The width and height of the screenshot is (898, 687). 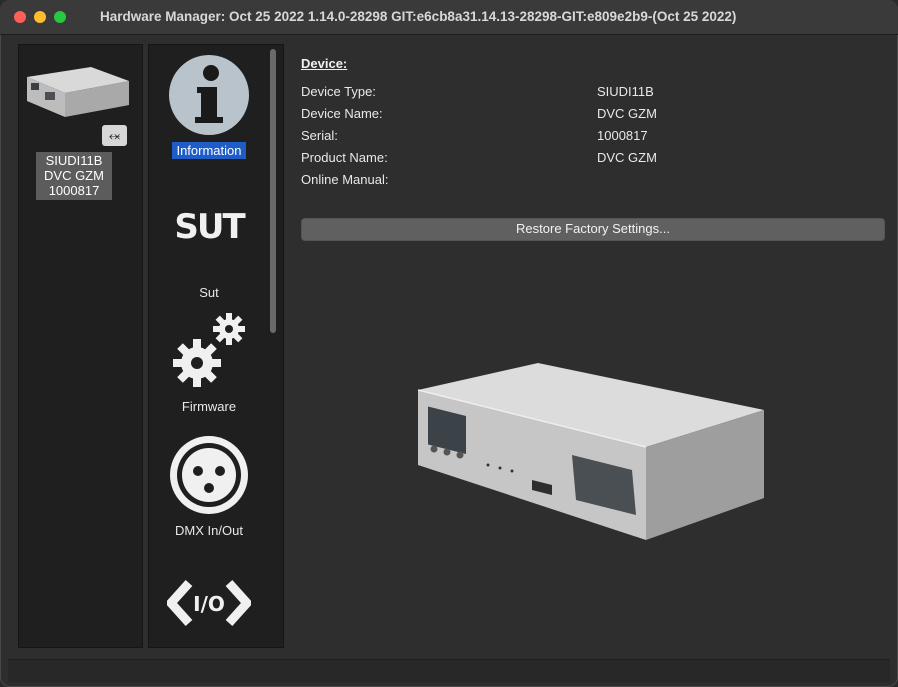 What do you see at coordinates (338, 91) in the screenshot?
I see `detail-label: Device Type:` at bounding box center [338, 91].